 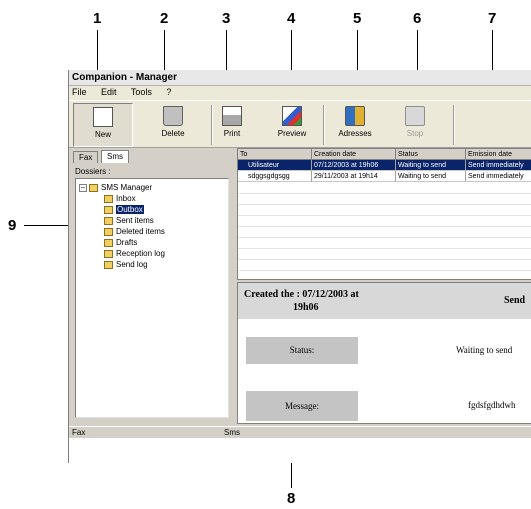 I want to click on created-date-line2: 19h06, so click(x=306, y=307).